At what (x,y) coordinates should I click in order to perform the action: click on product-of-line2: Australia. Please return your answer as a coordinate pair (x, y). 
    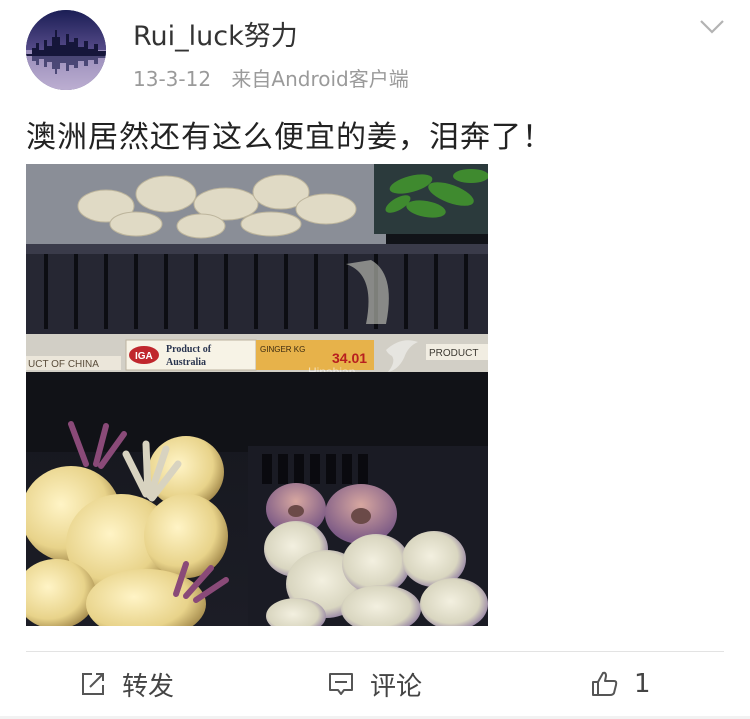
    Looking at the image, I should click on (186, 362).